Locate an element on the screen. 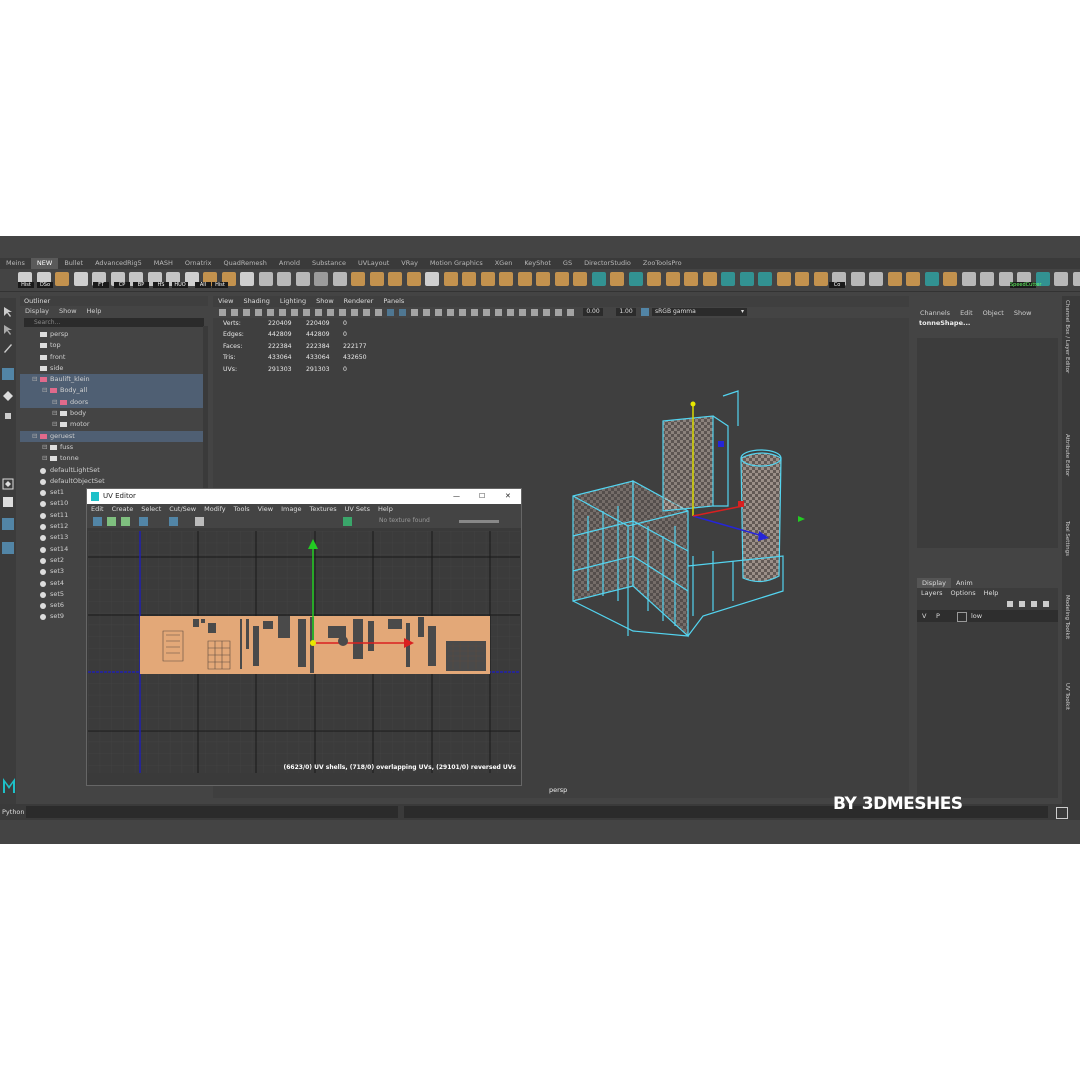  shelf-tab: UVLayout is located at coordinates (373, 263).